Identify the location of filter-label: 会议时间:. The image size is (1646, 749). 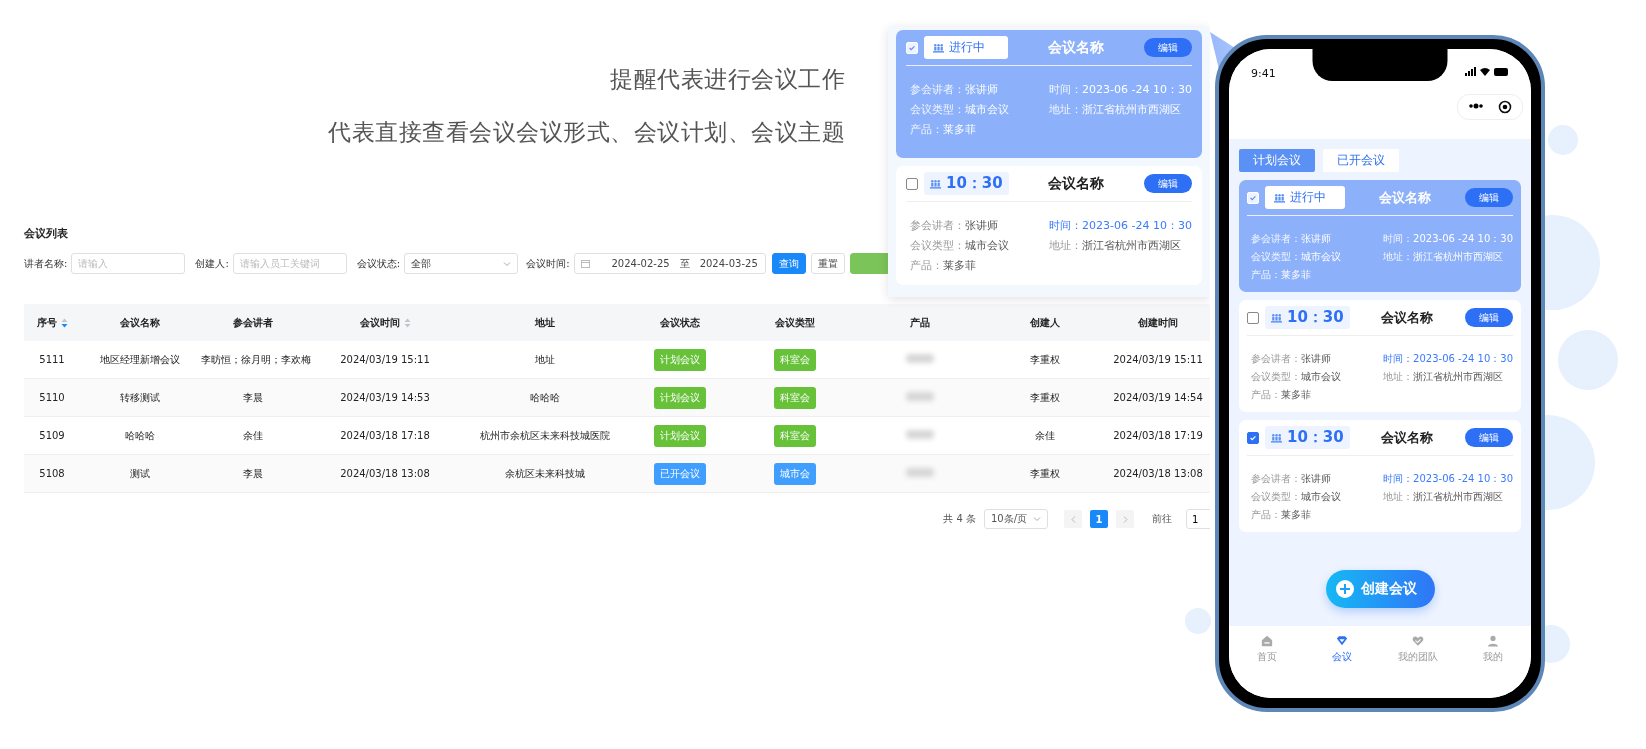
(548, 263).